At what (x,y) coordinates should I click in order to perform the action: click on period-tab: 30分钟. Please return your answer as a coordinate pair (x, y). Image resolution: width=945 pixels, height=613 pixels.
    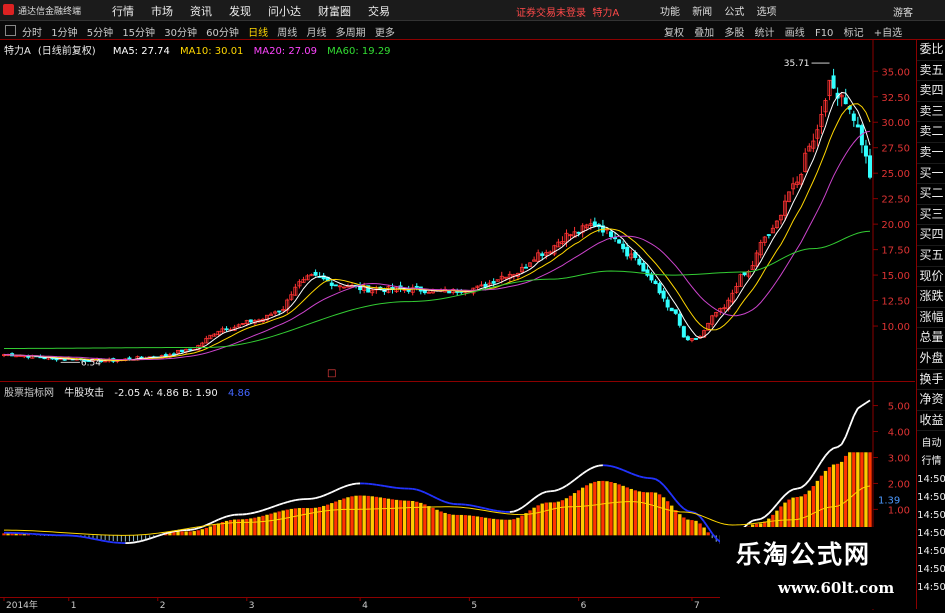
    Looking at the image, I should click on (180, 33).